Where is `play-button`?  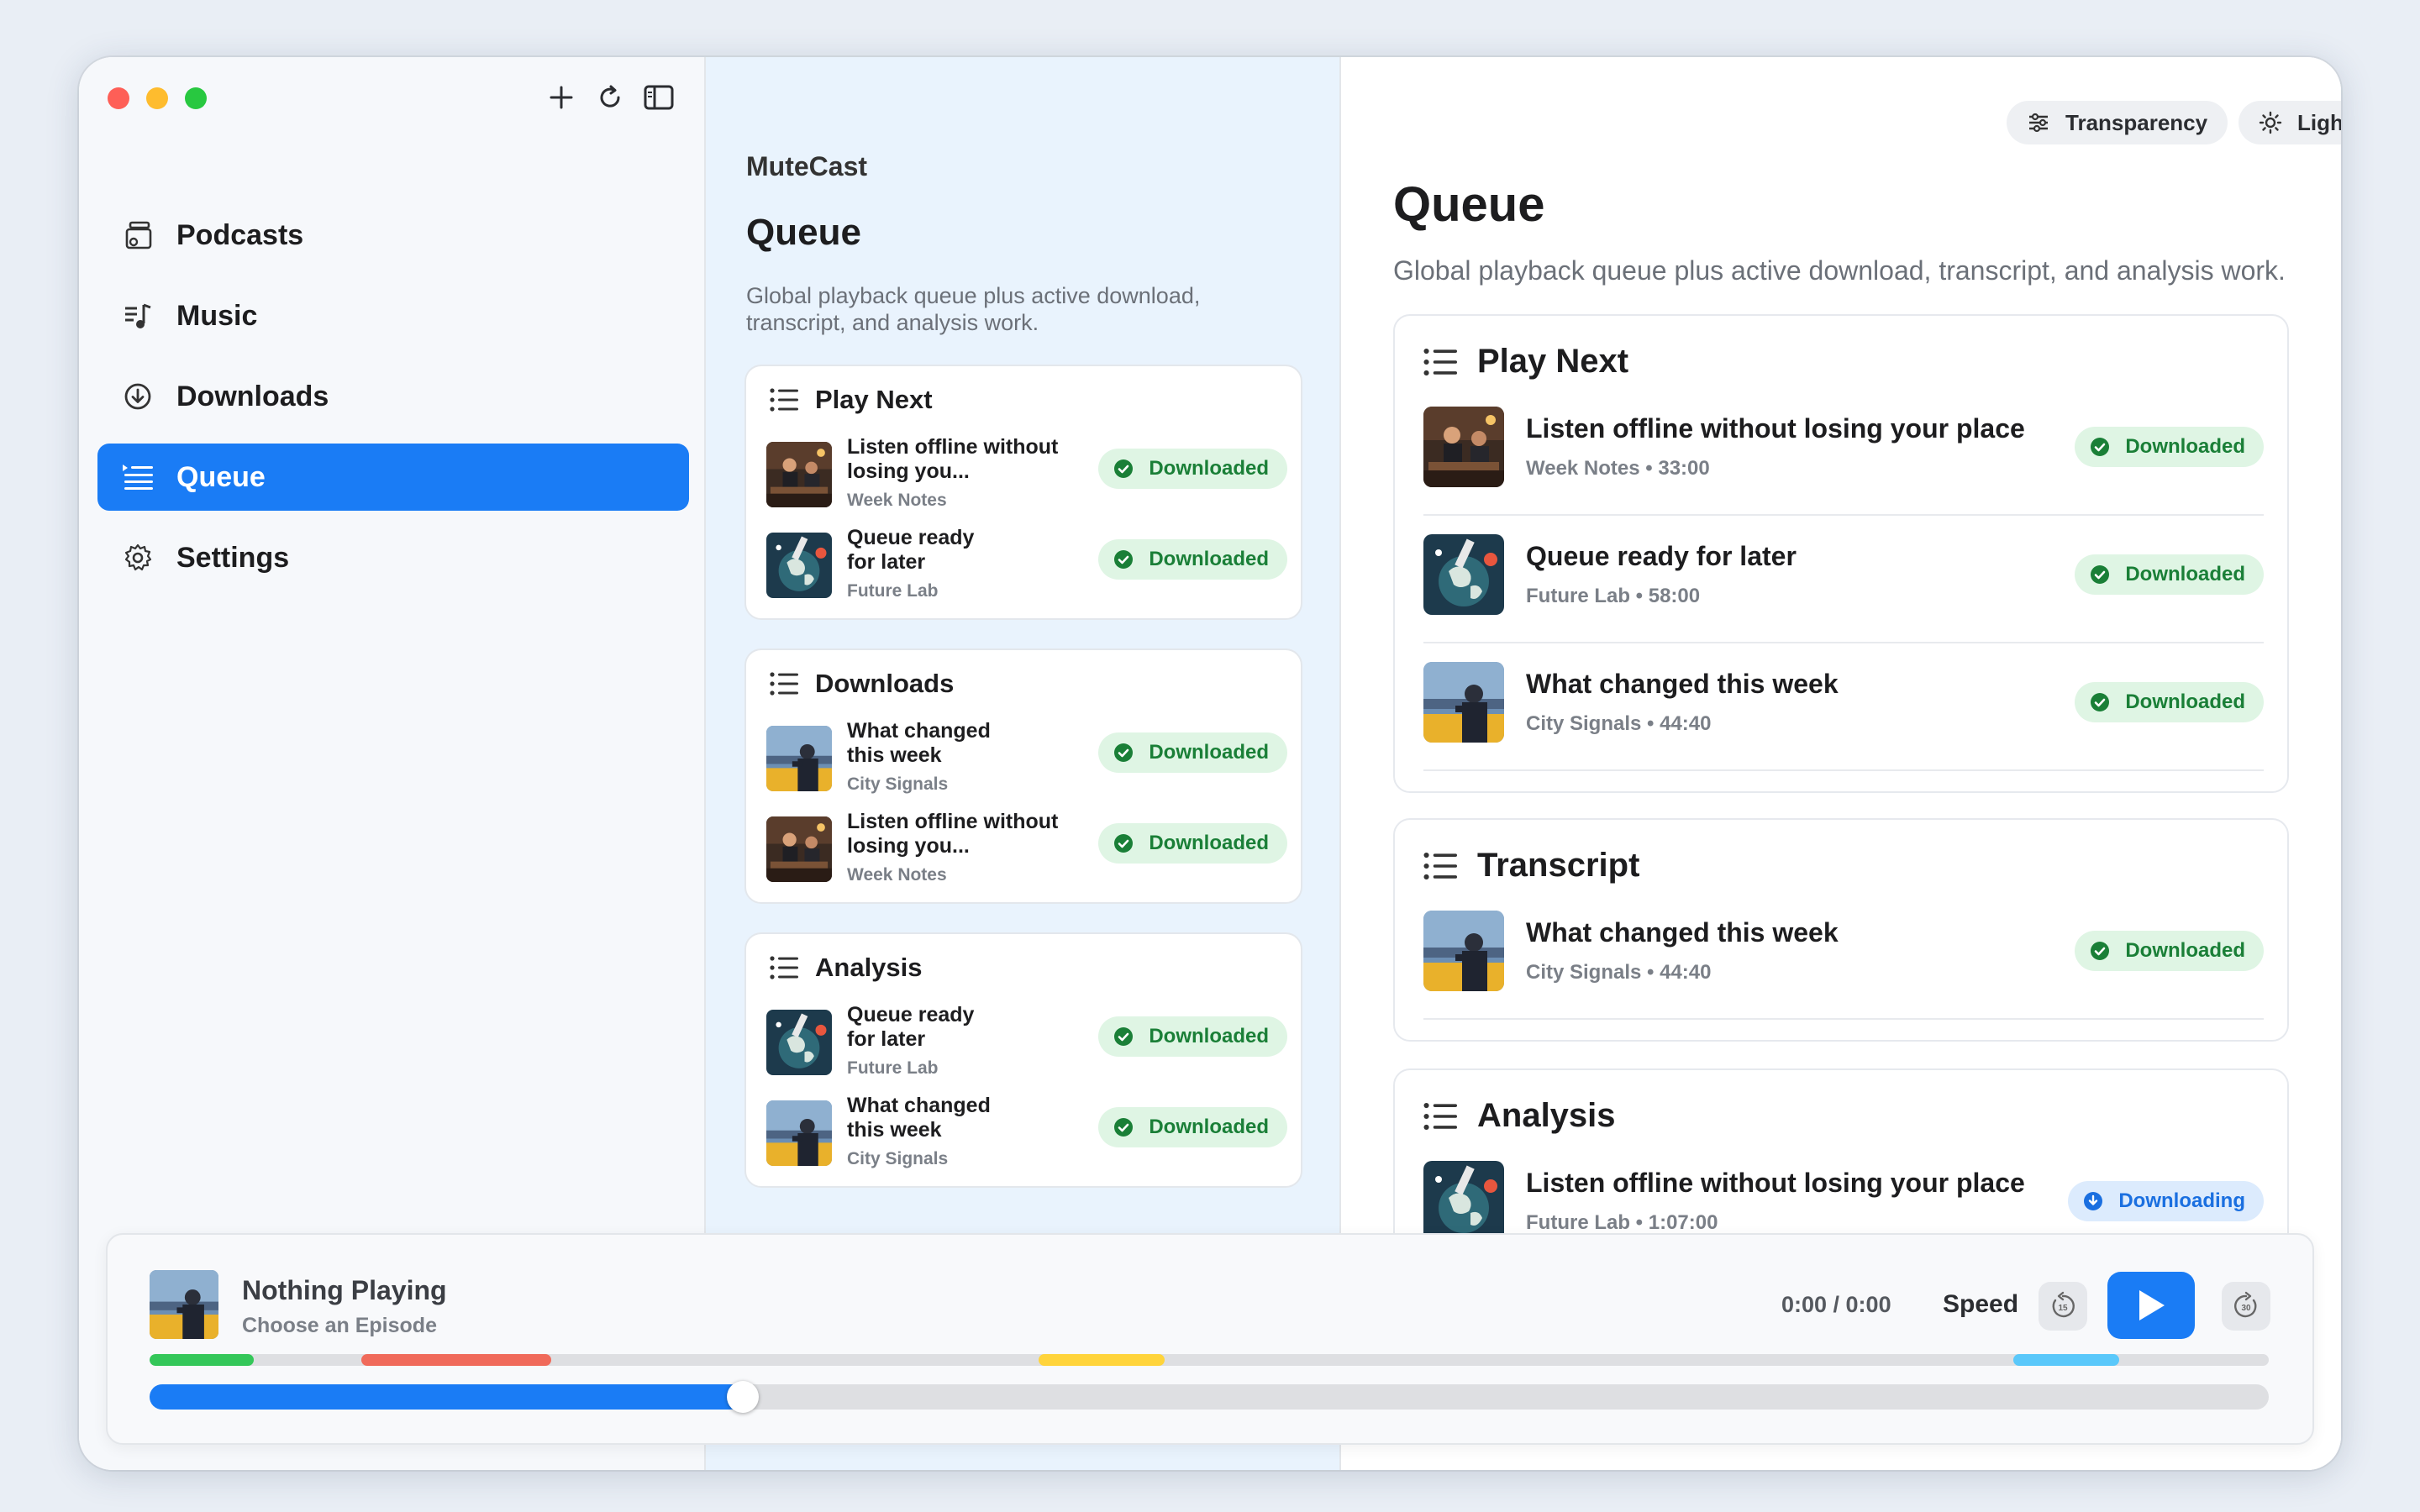 play-button is located at coordinates (2151, 1305).